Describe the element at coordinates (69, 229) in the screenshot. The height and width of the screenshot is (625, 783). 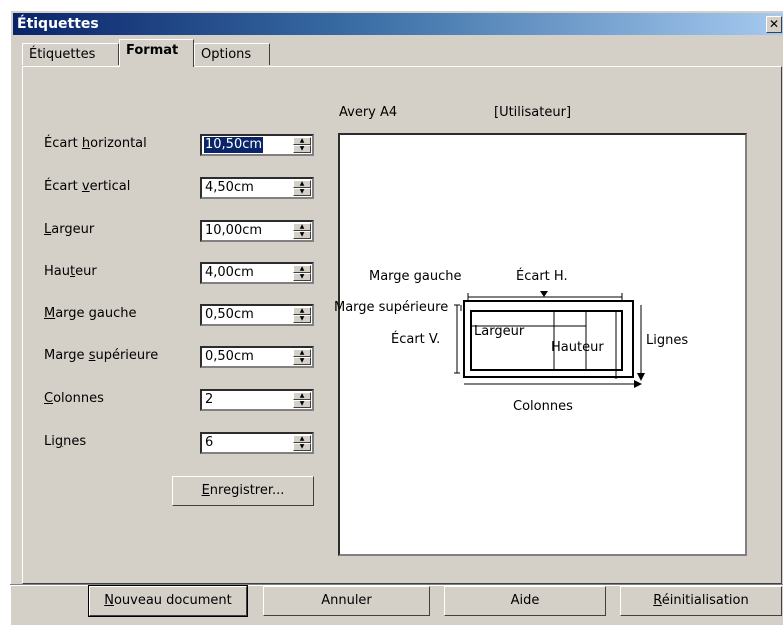
I see `label-largeur: Largeur` at that location.